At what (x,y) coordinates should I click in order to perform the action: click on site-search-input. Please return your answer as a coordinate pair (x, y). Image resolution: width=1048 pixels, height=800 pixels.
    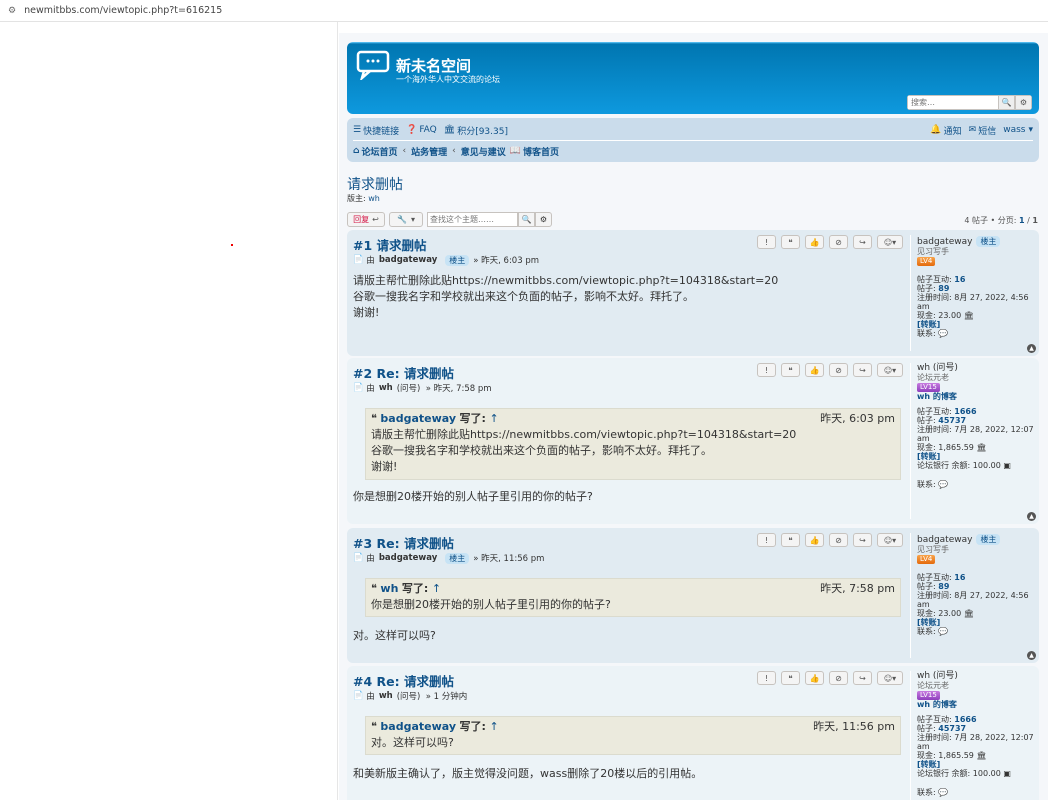
    Looking at the image, I should click on (952, 102).